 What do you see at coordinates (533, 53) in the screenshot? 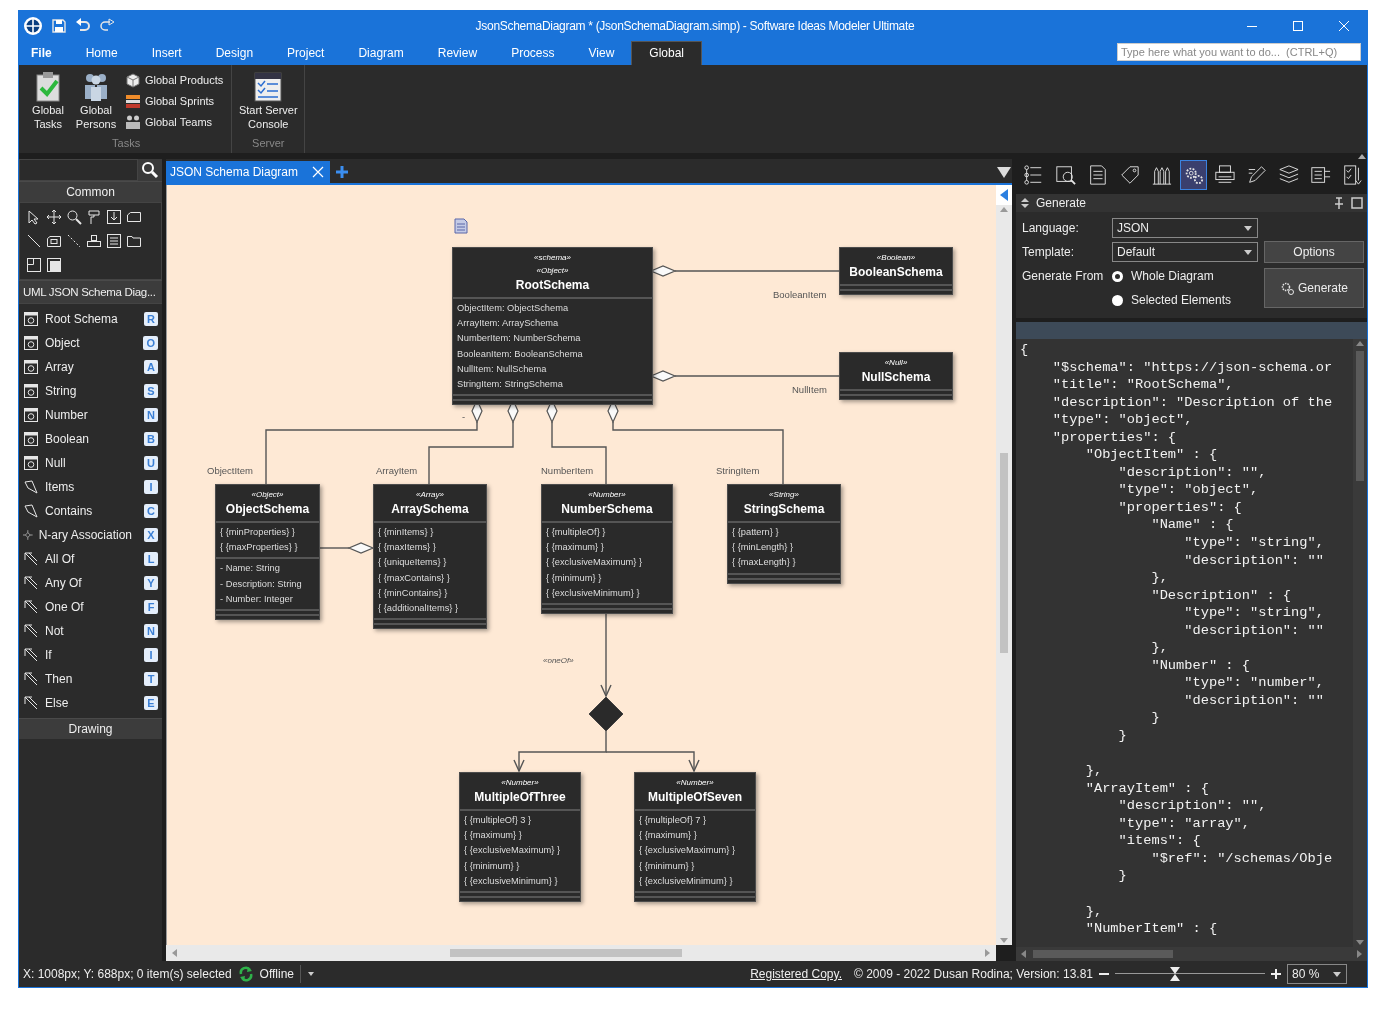
I see `menu-tab: Process` at bounding box center [533, 53].